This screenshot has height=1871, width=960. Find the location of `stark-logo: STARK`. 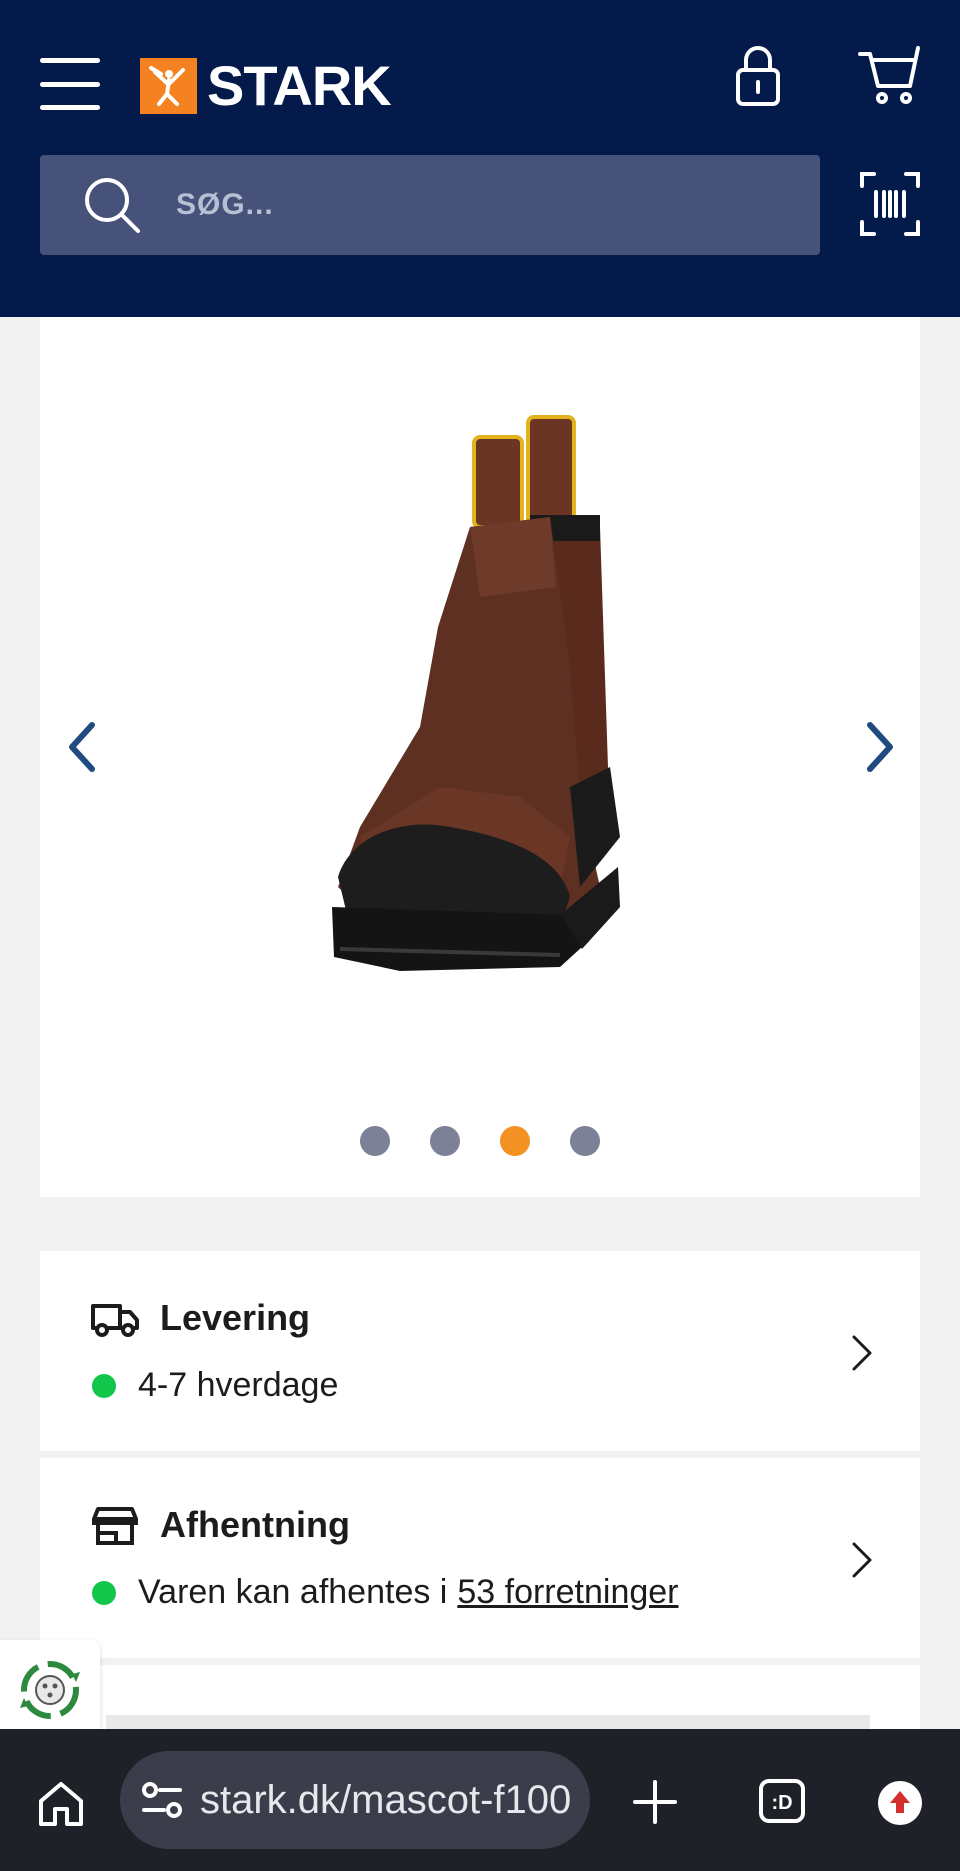

stark-logo: STARK is located at coordinates (266, 85).